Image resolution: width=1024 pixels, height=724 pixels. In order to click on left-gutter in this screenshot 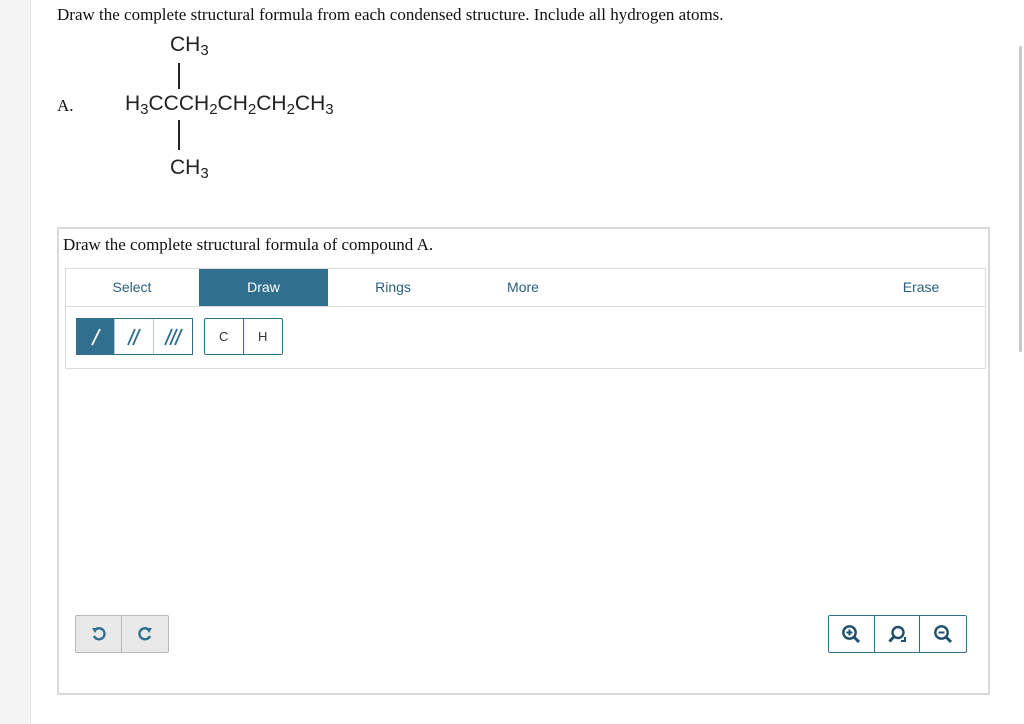, I will do `click(15, 362)`.